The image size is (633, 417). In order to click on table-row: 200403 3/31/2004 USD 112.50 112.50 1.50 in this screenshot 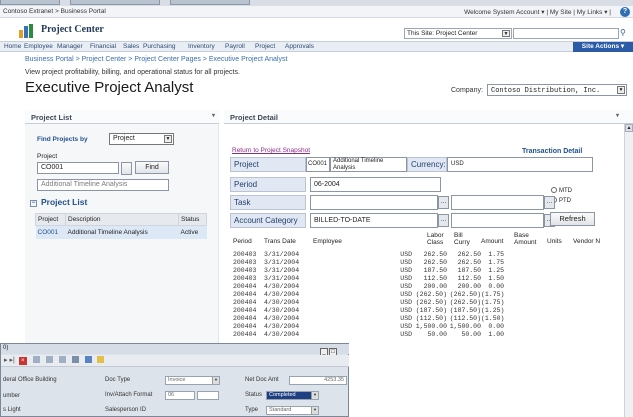, I will do `click(368, 279)`.